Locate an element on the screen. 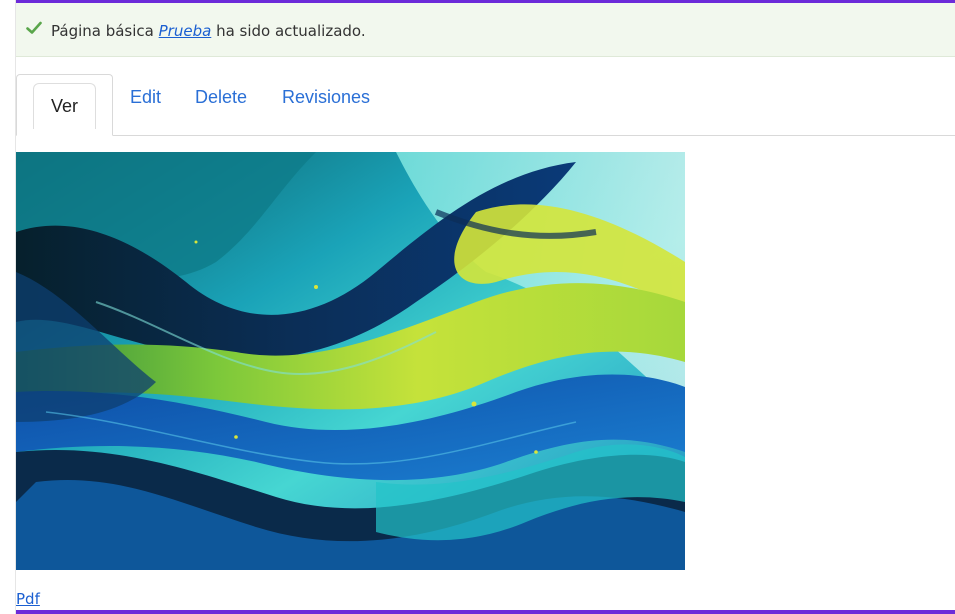 The image size is (955, 614). tab-edit: Edit is located at coordinates (145, 97).